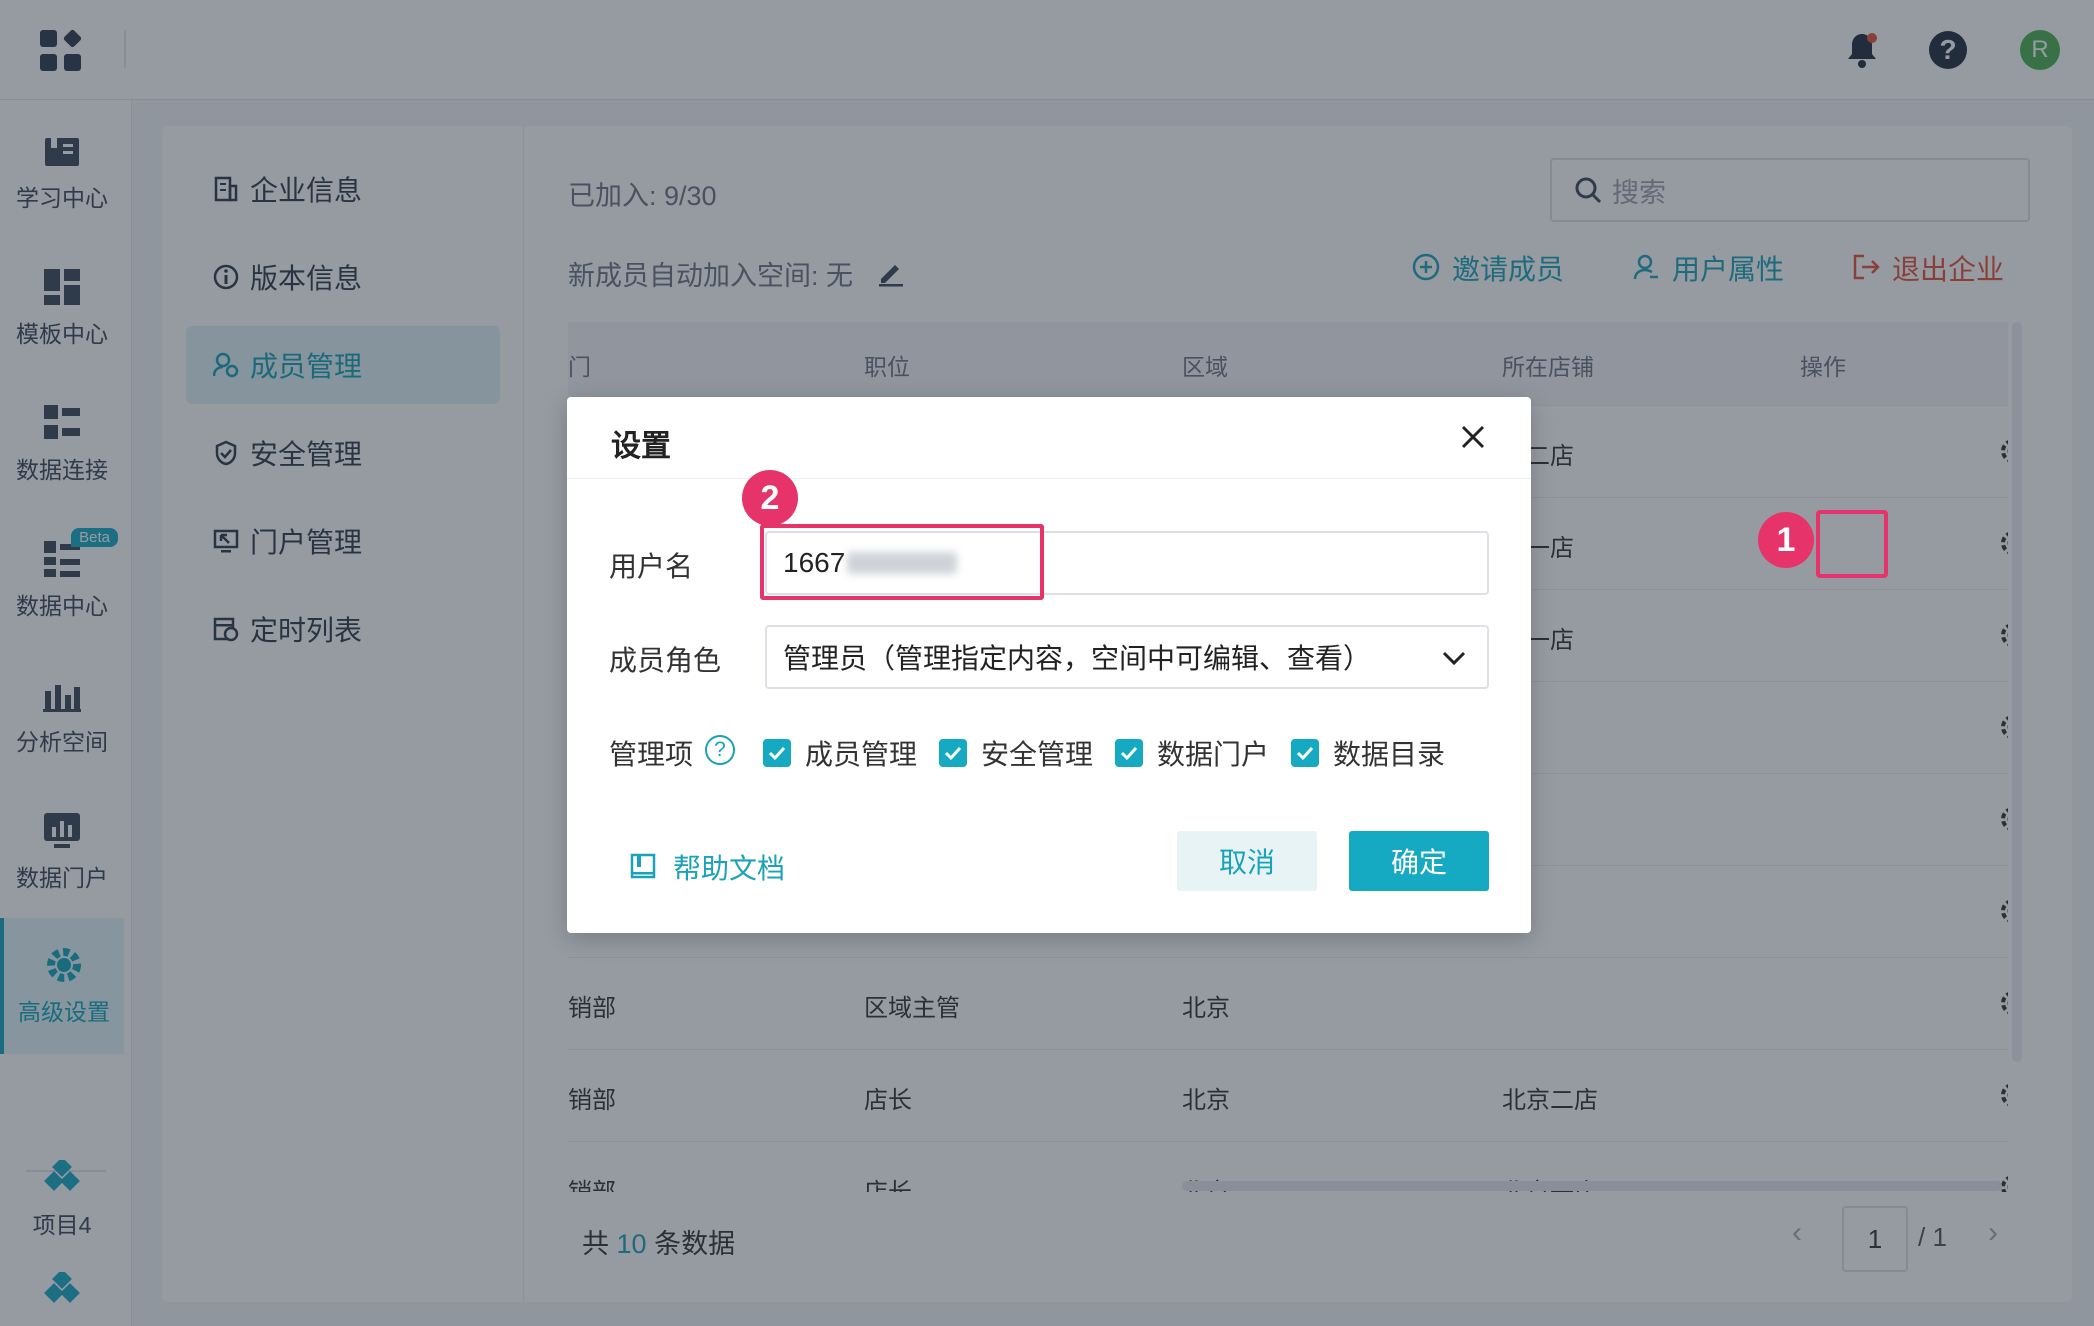 The width and height of the screenshot is (2094, 1326). Describe the element at coordinates (644, 867) in the screenshot. I see `book-icon` at that location.